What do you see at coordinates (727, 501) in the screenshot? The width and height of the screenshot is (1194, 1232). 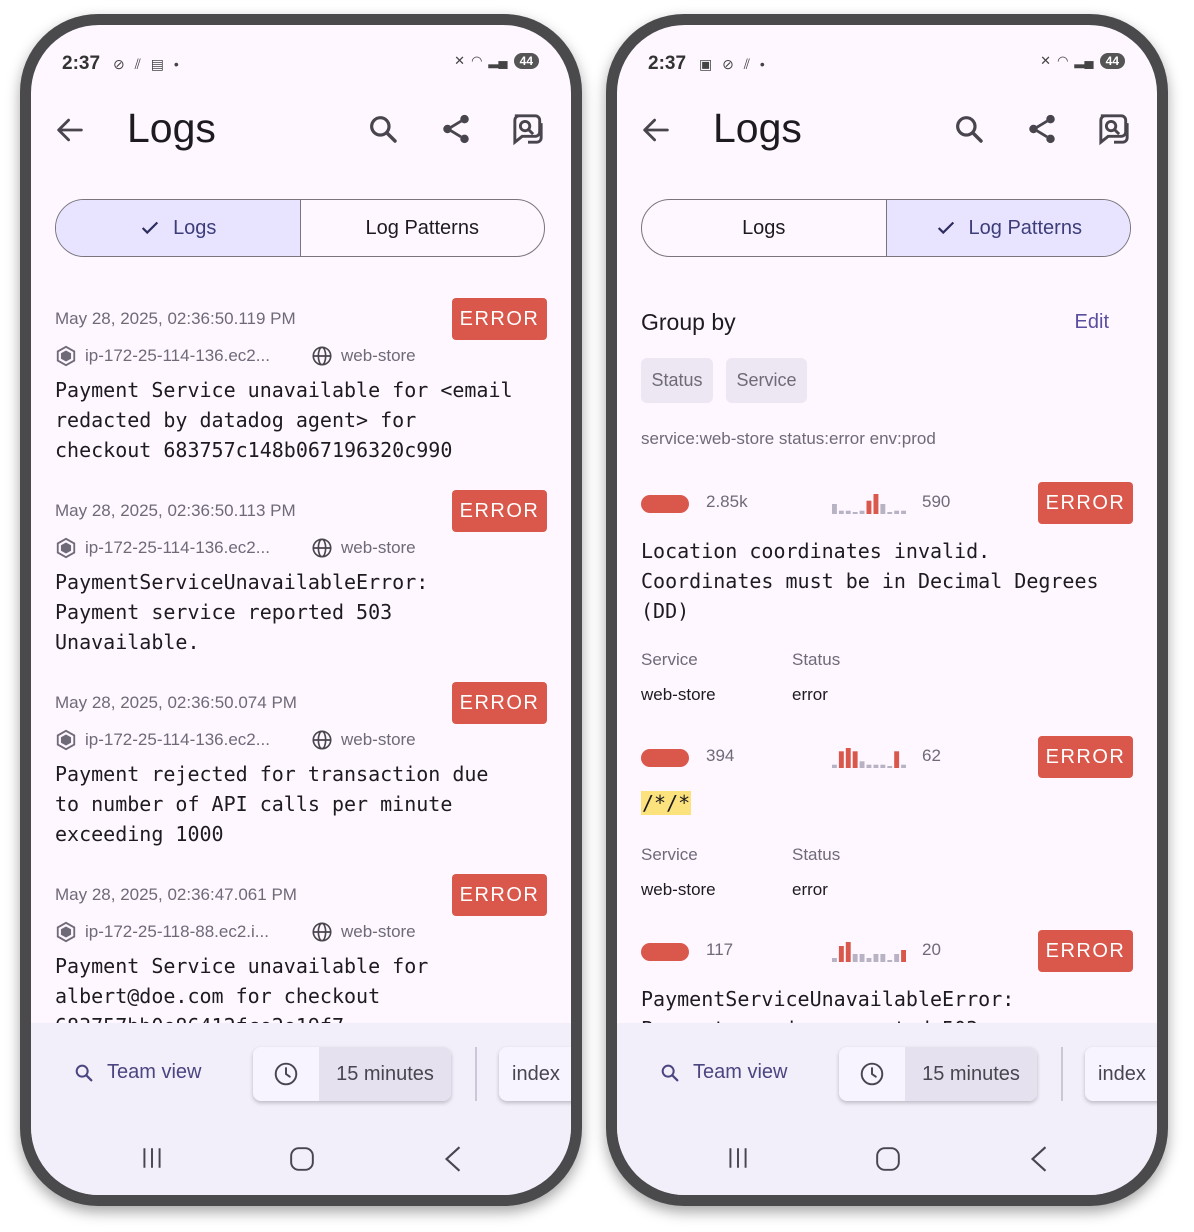 I see `pattern-count: 2.85k` at bounding box center [727, 501].